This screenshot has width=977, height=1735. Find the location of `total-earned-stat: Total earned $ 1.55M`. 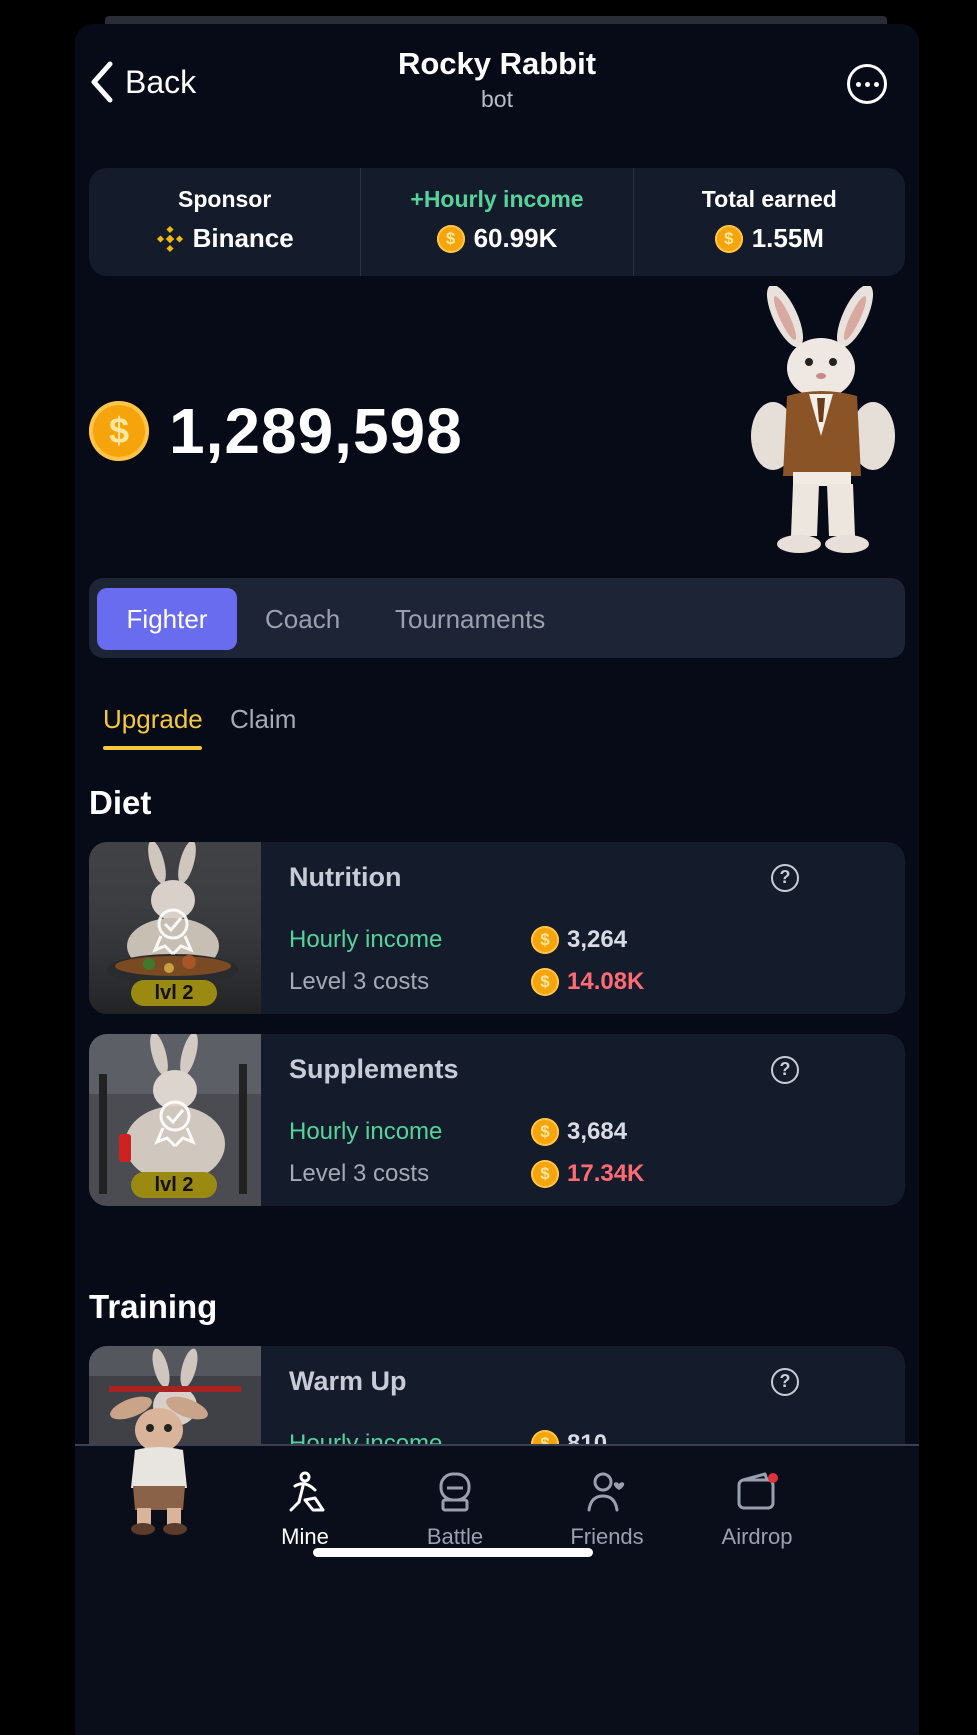

total-earned-stat: Total earned $ 1.55M is located at coordinates (769, 222).